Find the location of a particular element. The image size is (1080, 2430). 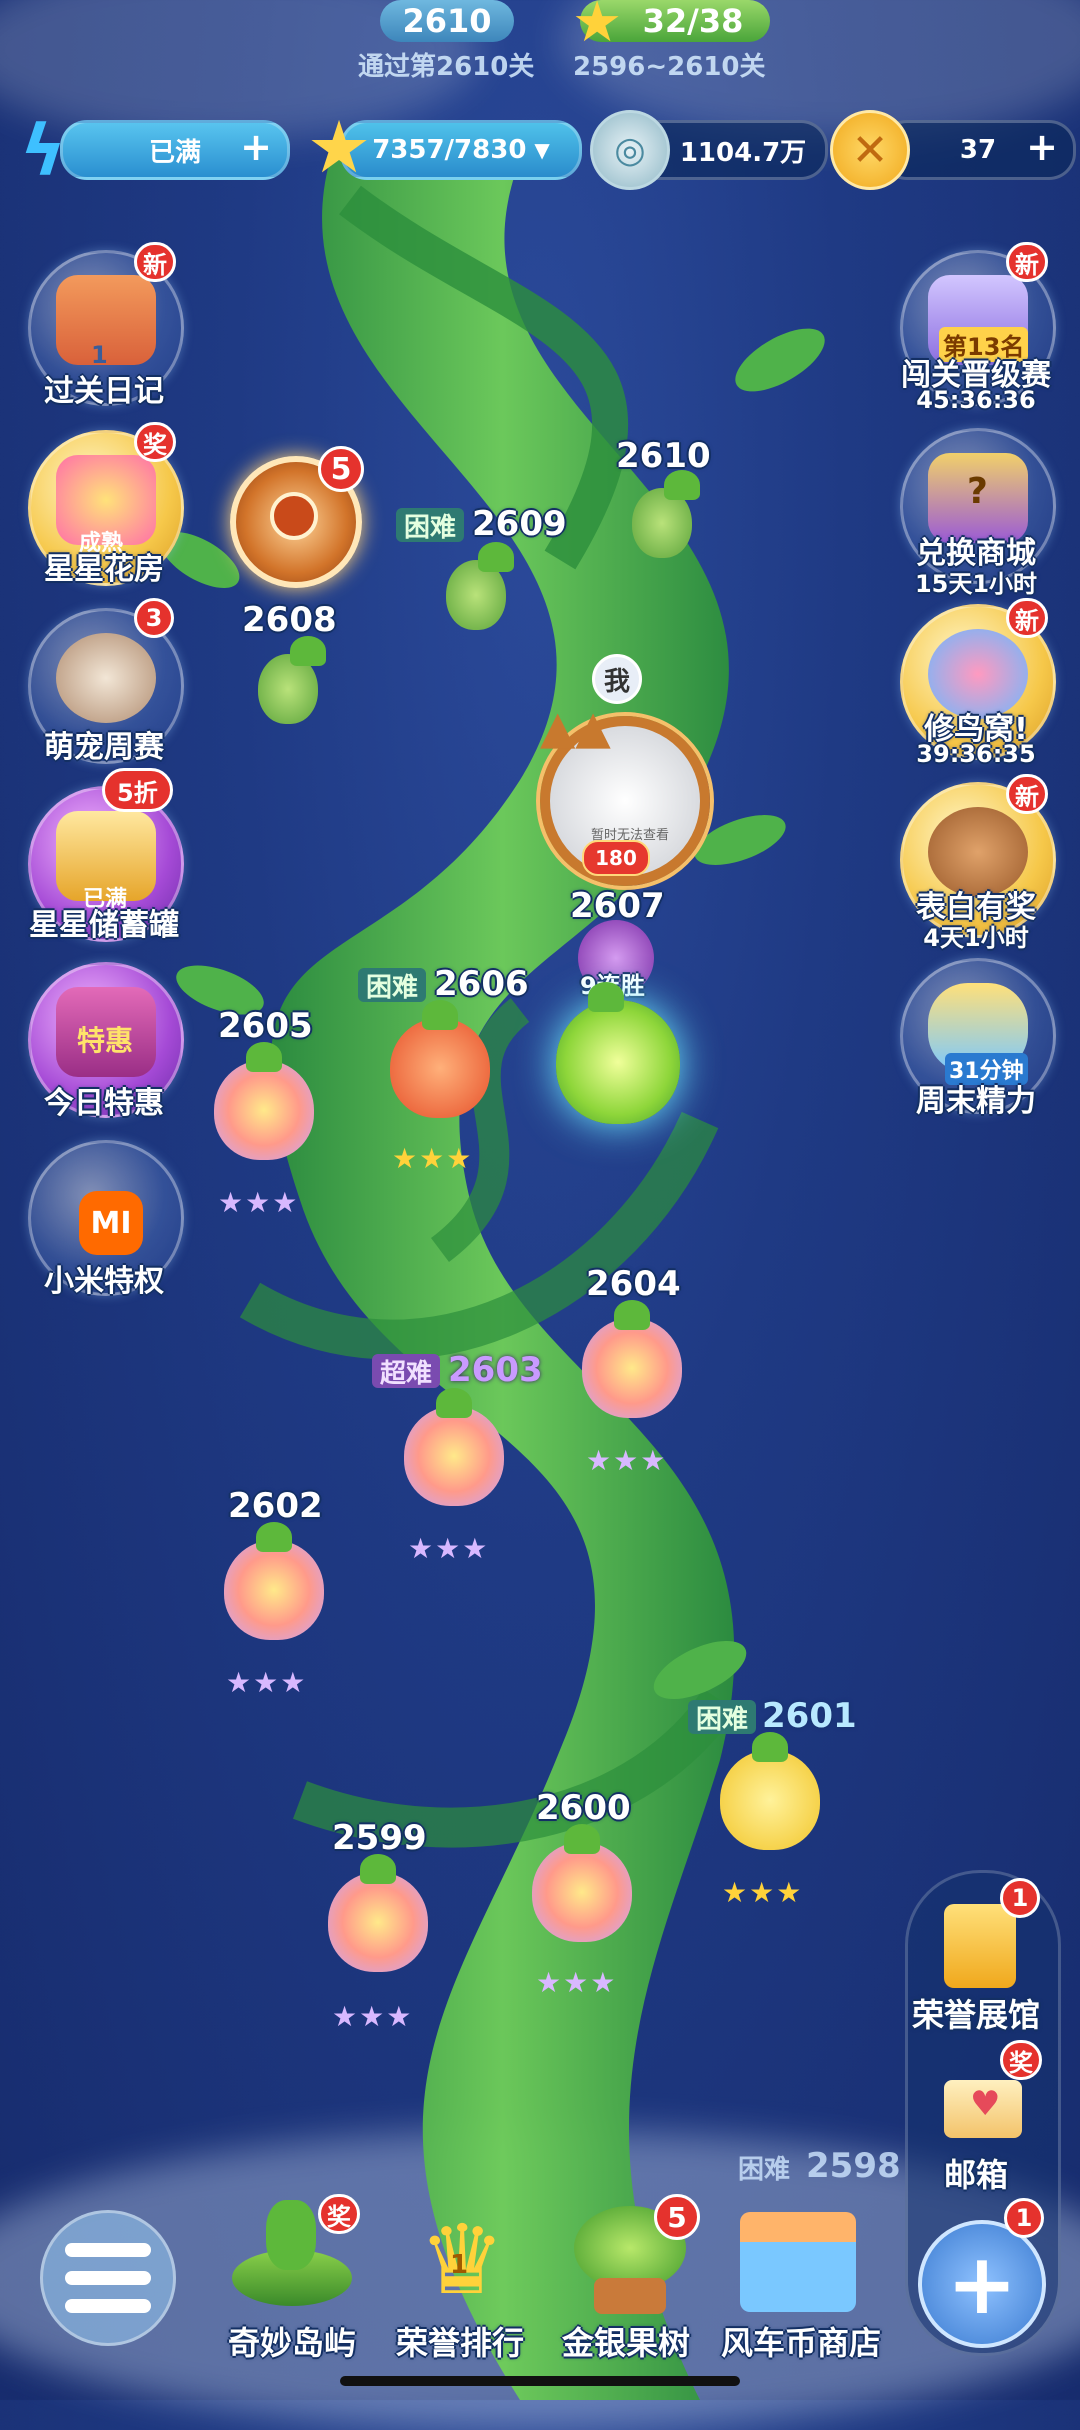

level-number: 2602 is located at coordinates (275, 1506).